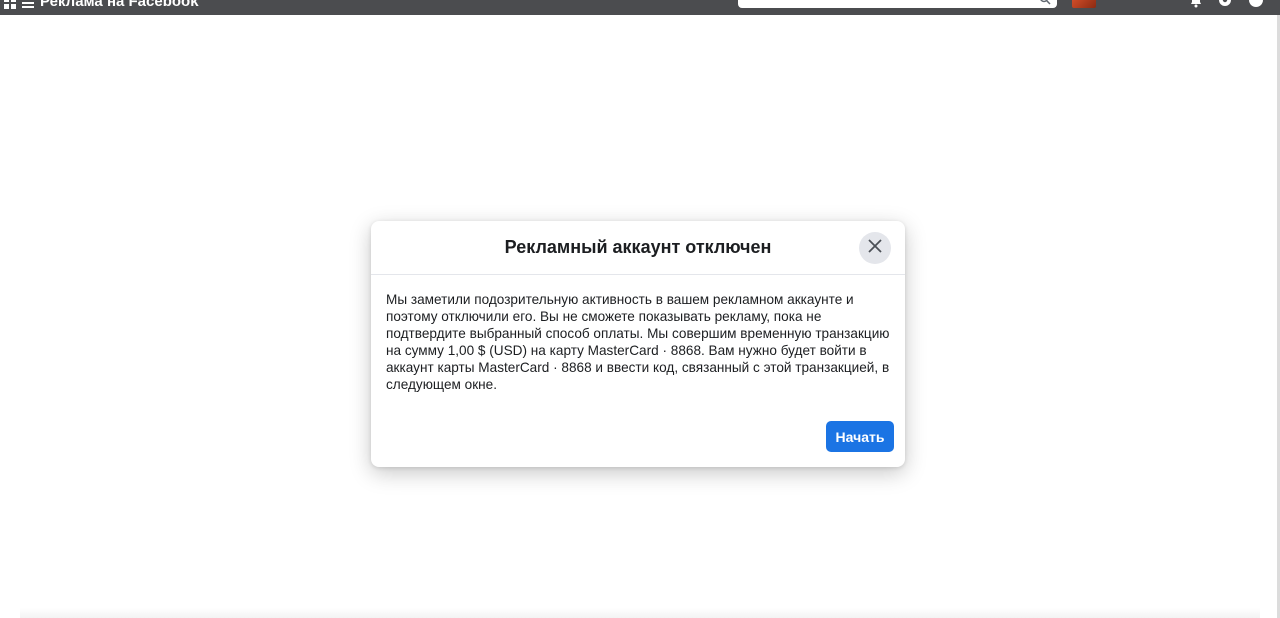 Image resolution: width=1280 pixels, height=618 pixels. I want to click on top-navigation-bar: Реклама на Facebook, so click(640, 7).